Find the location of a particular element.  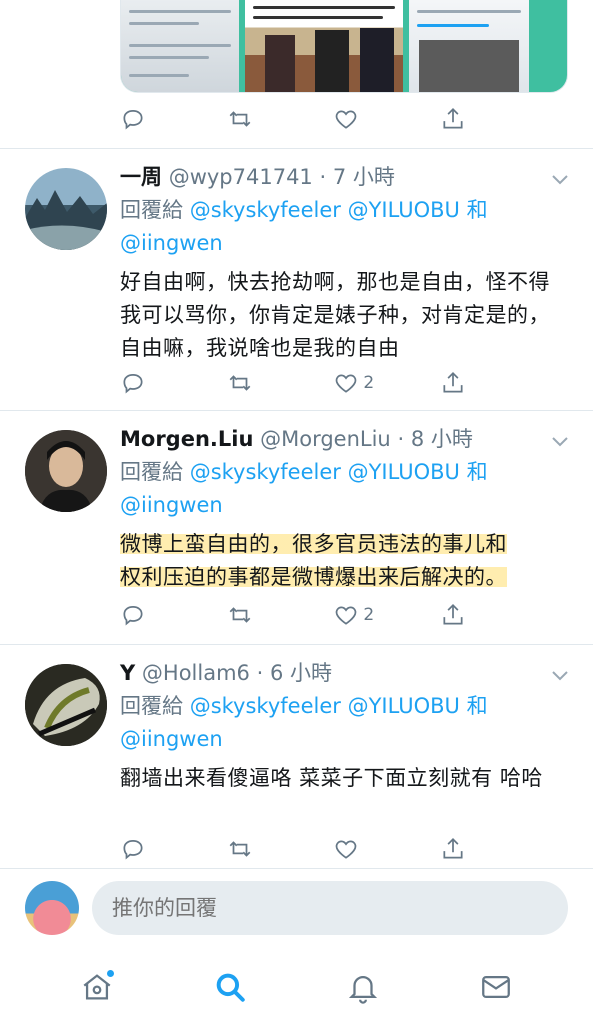

my-avatar is located at coordinates (52, 908).